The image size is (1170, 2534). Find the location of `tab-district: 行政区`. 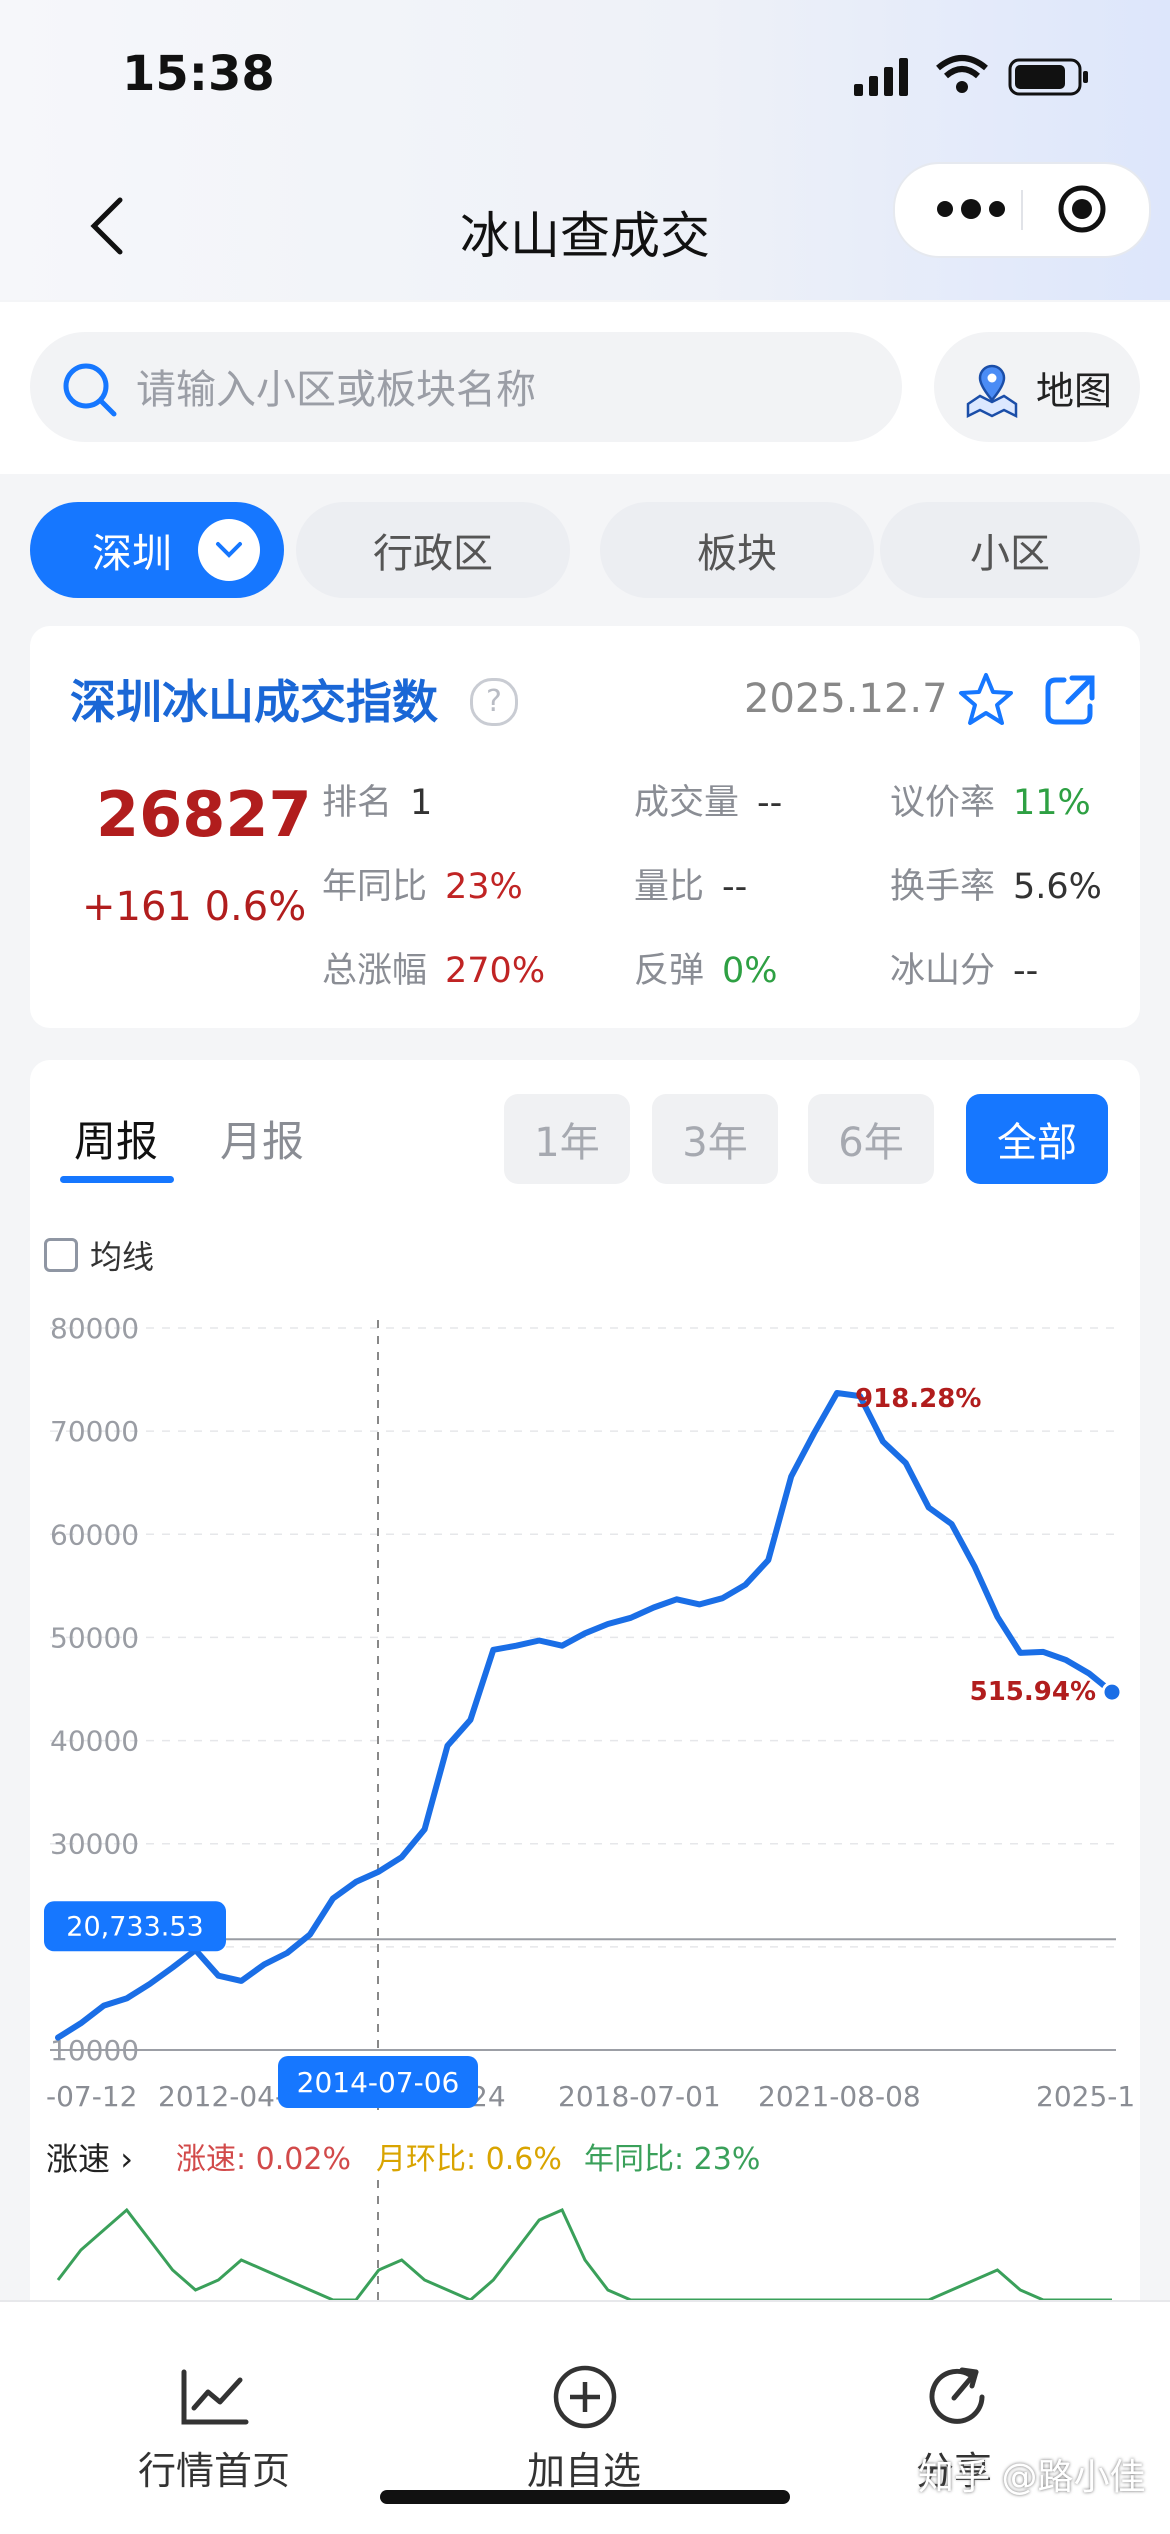

tab-district: 行政区 is located at coordinates (433, 550).